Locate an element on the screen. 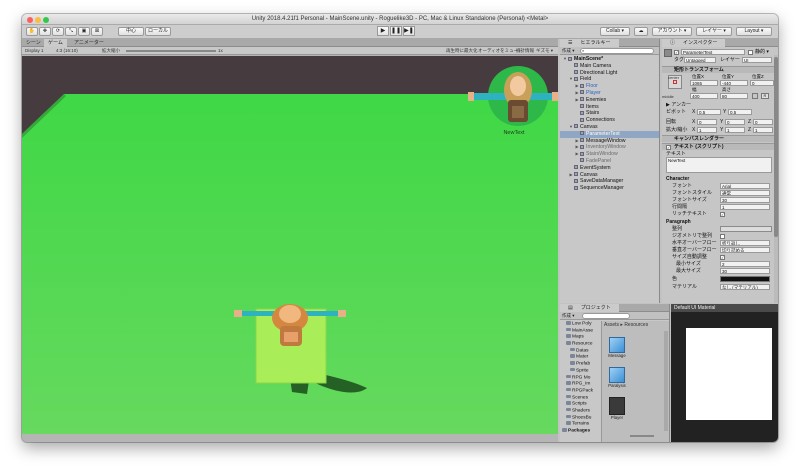 Image resolution: width=800 pixels, height=476 pixels. inspector-tab: ⓘ インスペクター is located at coordinates (720, 43).